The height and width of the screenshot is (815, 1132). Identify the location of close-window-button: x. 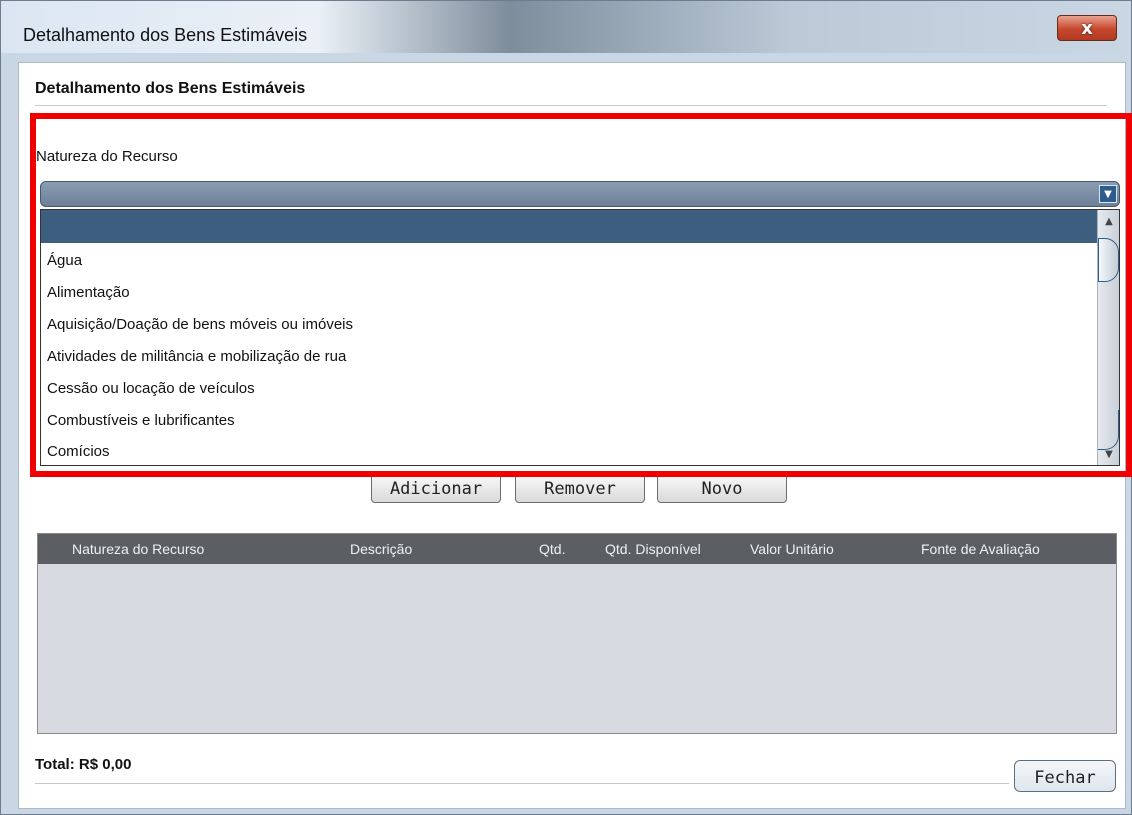
(1087, 28).